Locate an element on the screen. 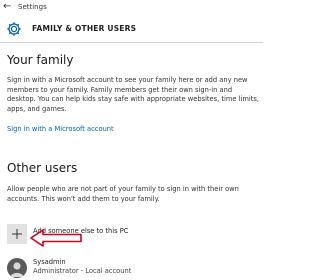  other-users-heading: Other users is located at coordinates (42, 168).